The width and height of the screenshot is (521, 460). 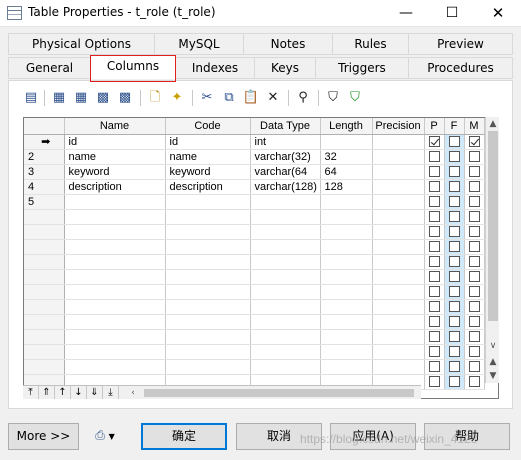 I want to click on header-p: P, so click(x=434, y=126).